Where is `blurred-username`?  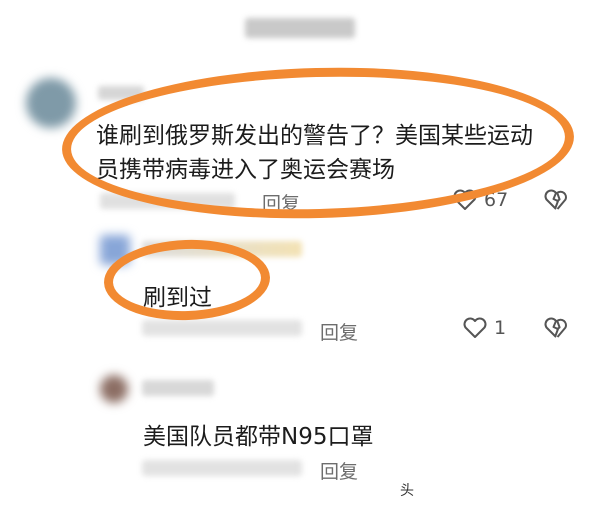
blurred-username is located at coordinates (178, 388).